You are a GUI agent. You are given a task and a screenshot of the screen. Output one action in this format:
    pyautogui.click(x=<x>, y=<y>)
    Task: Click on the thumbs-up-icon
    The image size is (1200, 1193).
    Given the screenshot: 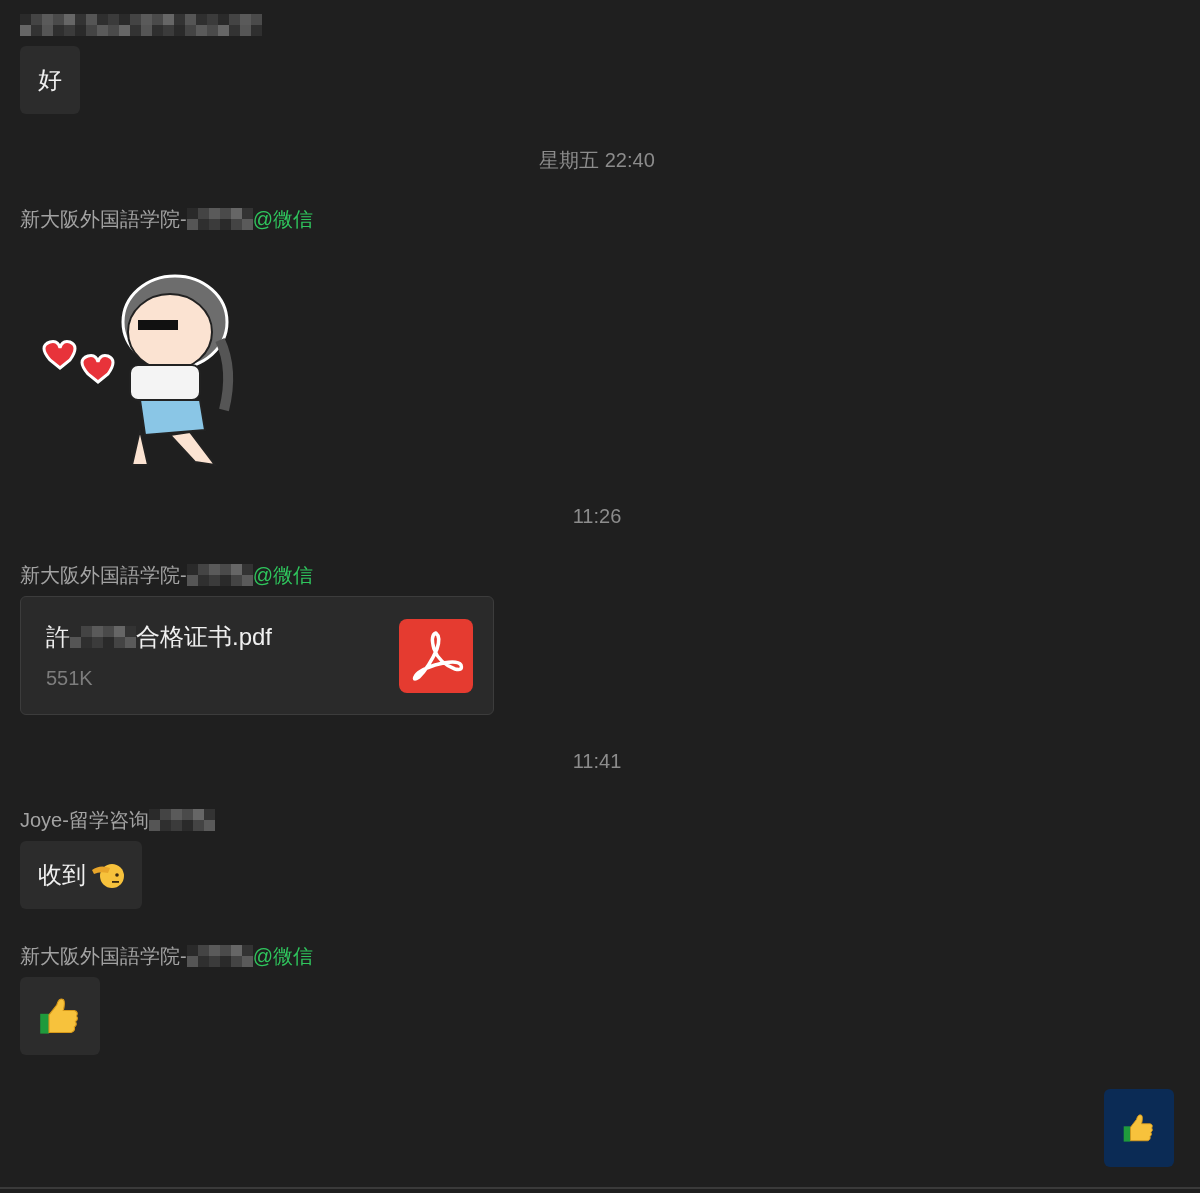 What is the action you would take?
    pyautogui.click(x=1139, y=1128)
    